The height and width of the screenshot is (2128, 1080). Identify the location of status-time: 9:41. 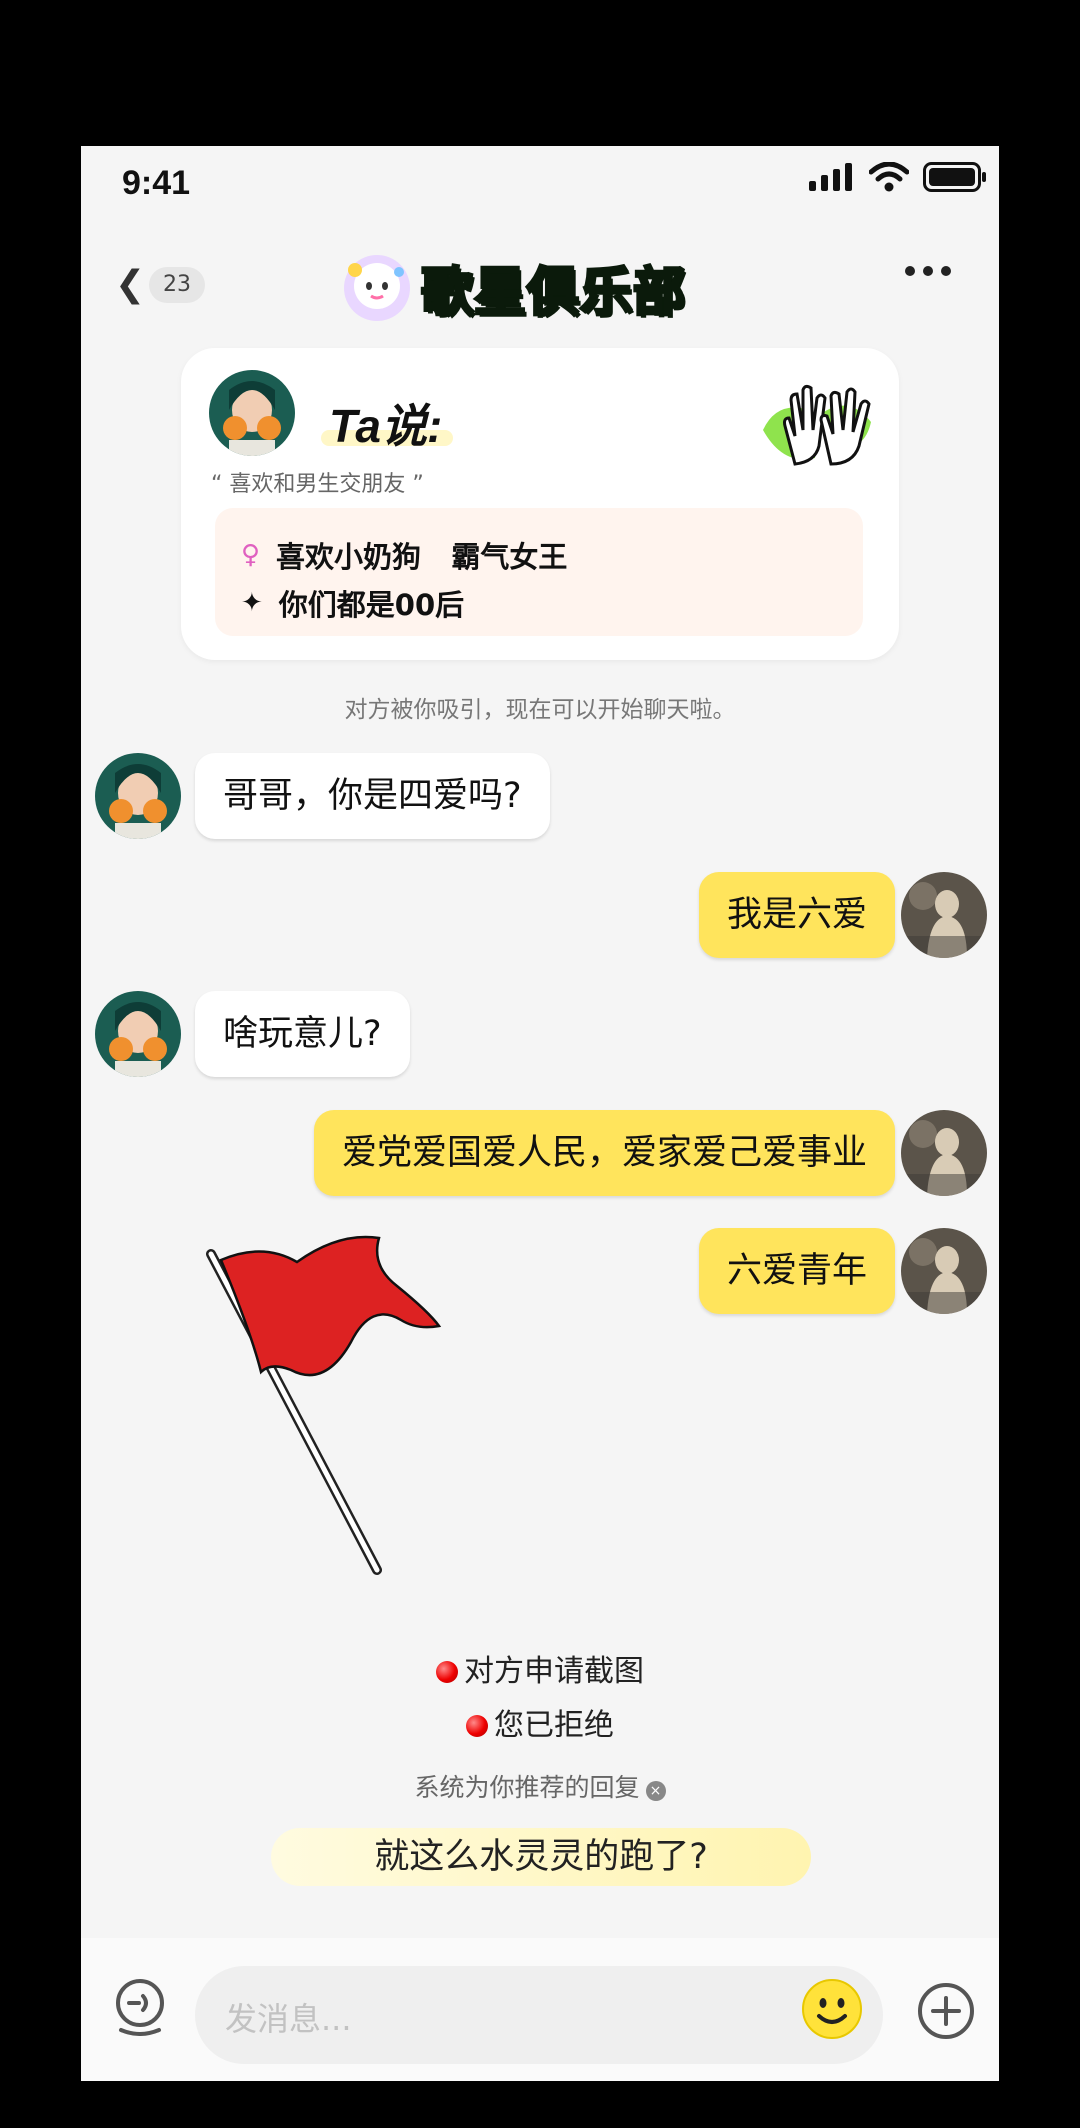
(156, 183).